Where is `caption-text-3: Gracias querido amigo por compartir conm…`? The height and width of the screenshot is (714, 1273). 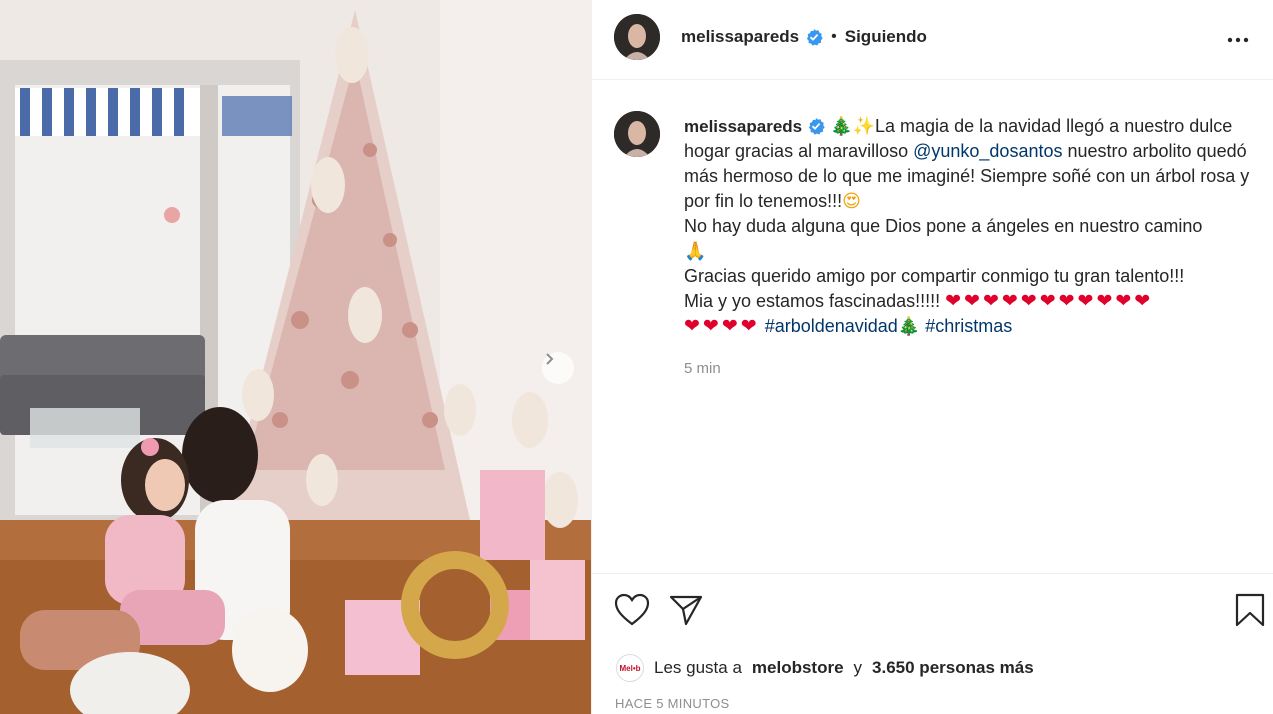 caption-text-3: Gracias querido amigo por compartir conm… is located at coordinates (934, 276).